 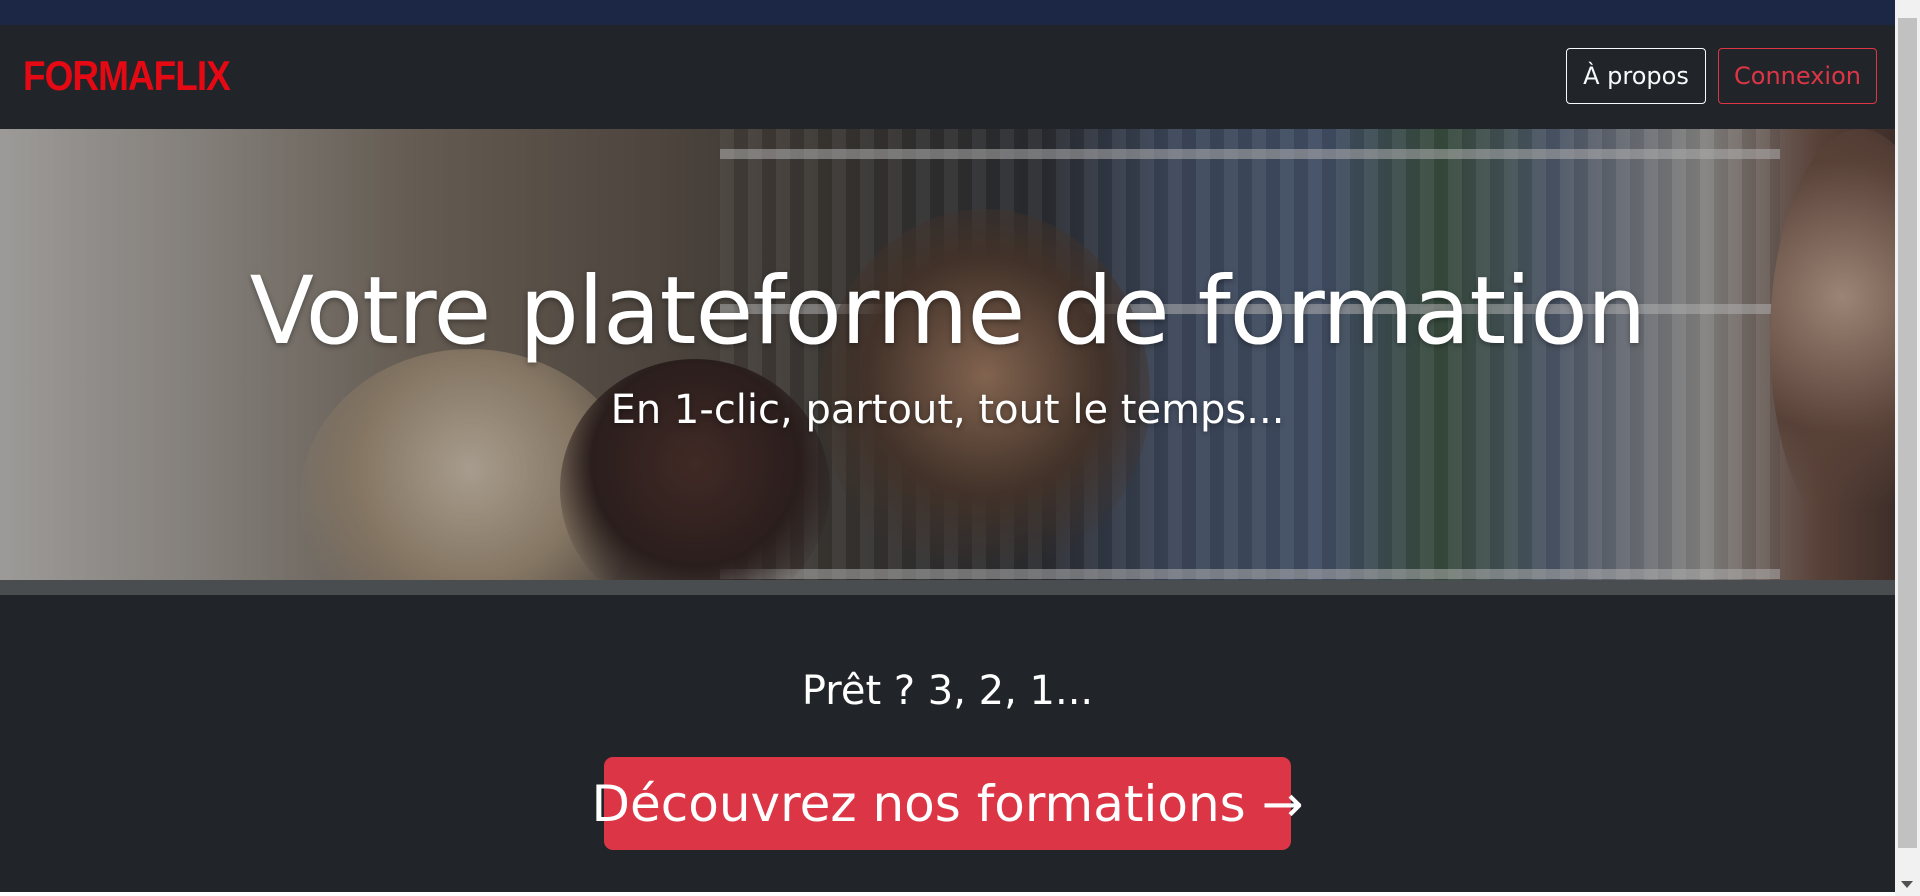 What do you see at coordinates (127, 76) in the screenshot?
I see `logo: FORMAFLIX` at bounding box center [127, 76].